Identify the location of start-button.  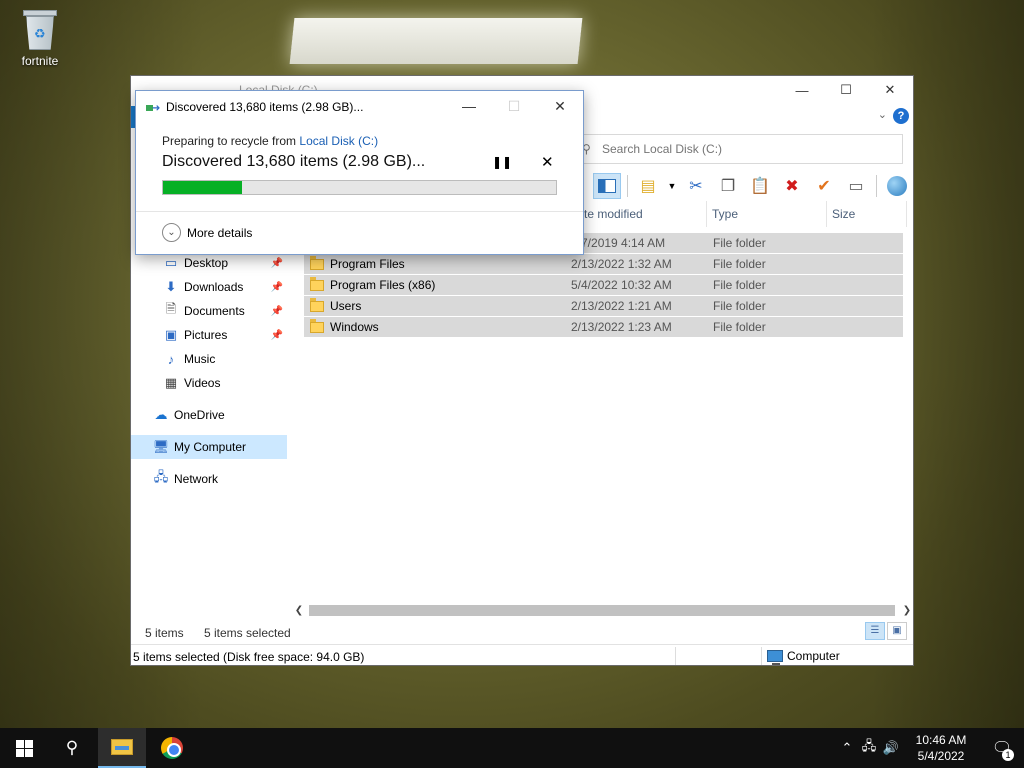
(24, 748).